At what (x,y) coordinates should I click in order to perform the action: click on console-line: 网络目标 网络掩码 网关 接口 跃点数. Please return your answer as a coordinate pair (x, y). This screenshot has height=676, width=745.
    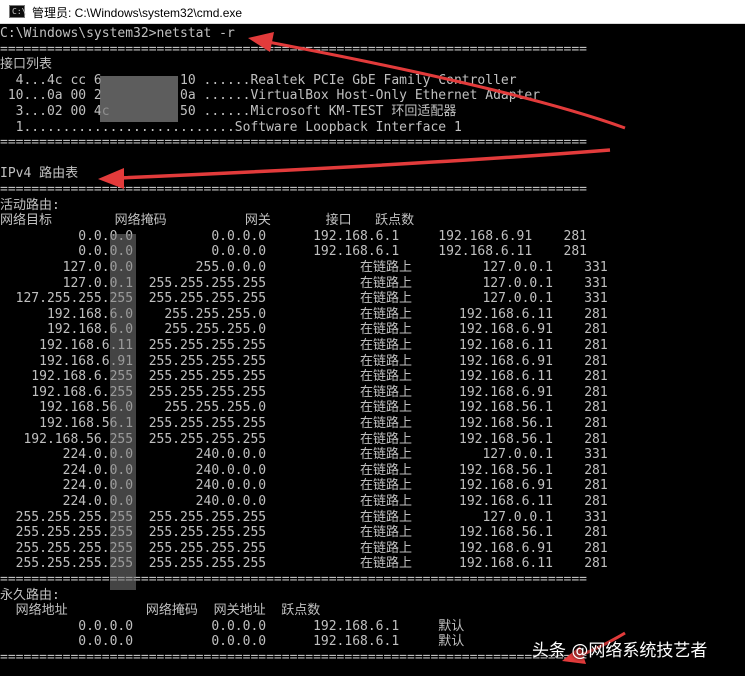
    Looking at the image, I should click on (207, 221).